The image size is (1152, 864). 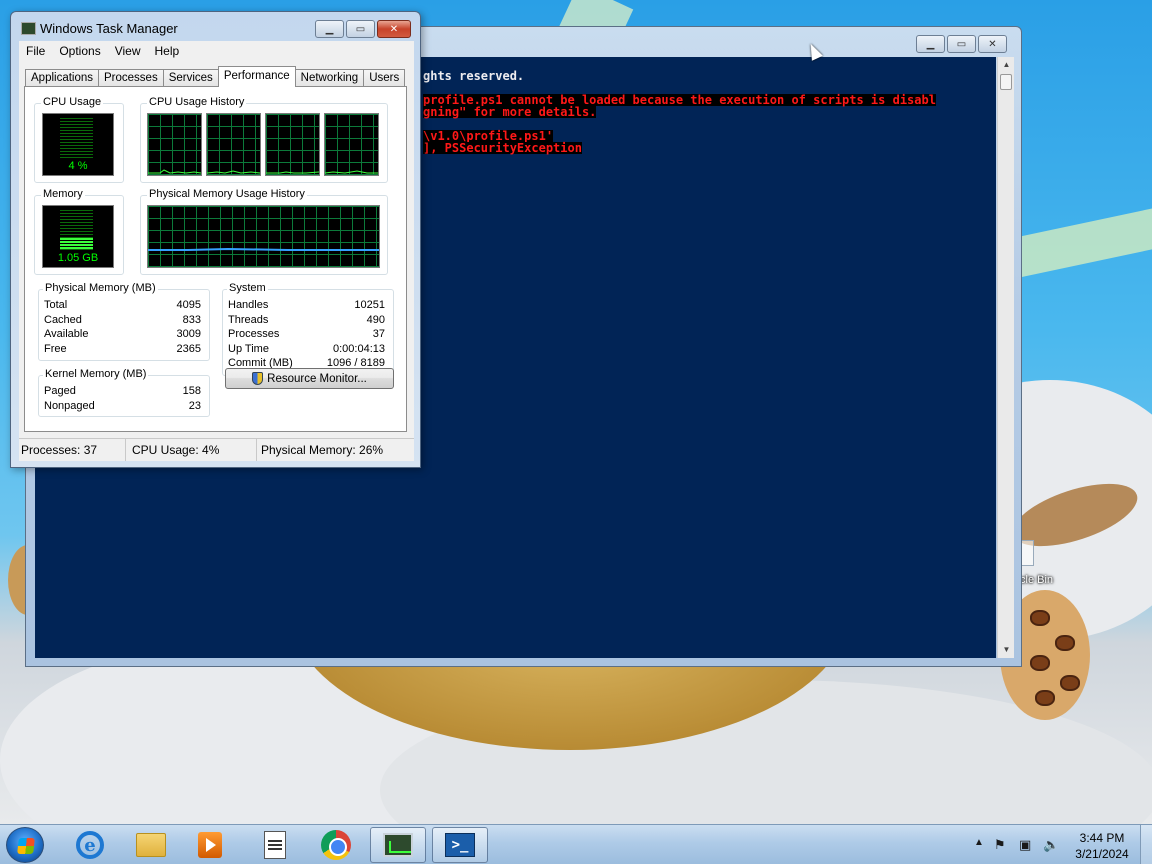 What do you see at coordinates (227, 194) in the screenshot?
I see `memory-history-label: Physical Memory Usage History` at bounding box center [227, 194].